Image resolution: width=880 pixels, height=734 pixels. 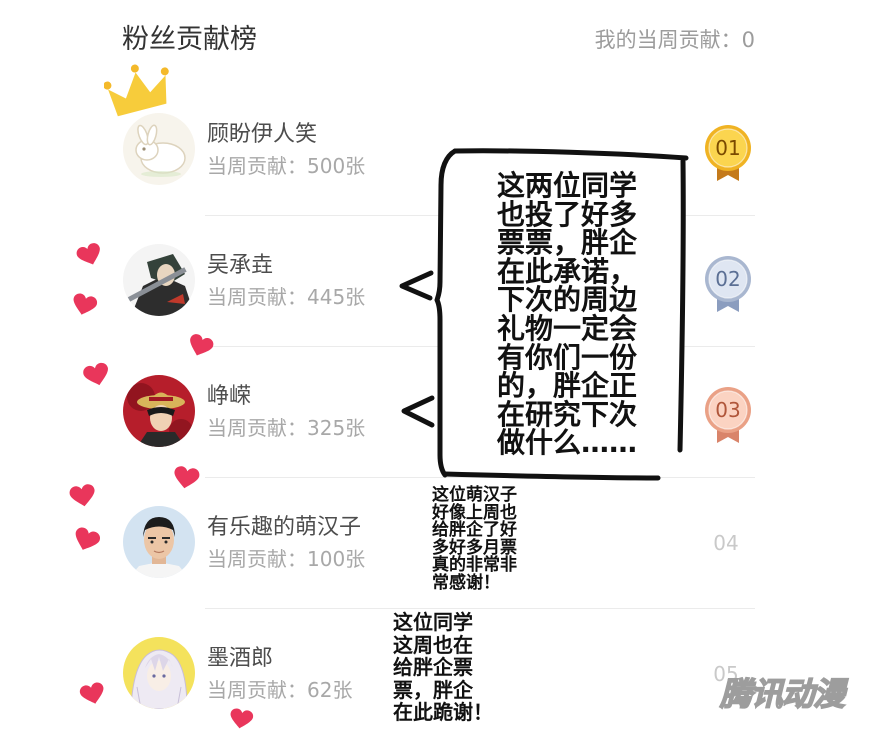 I want to click on note-line: 在研究下次, so click(x=567, y=414).